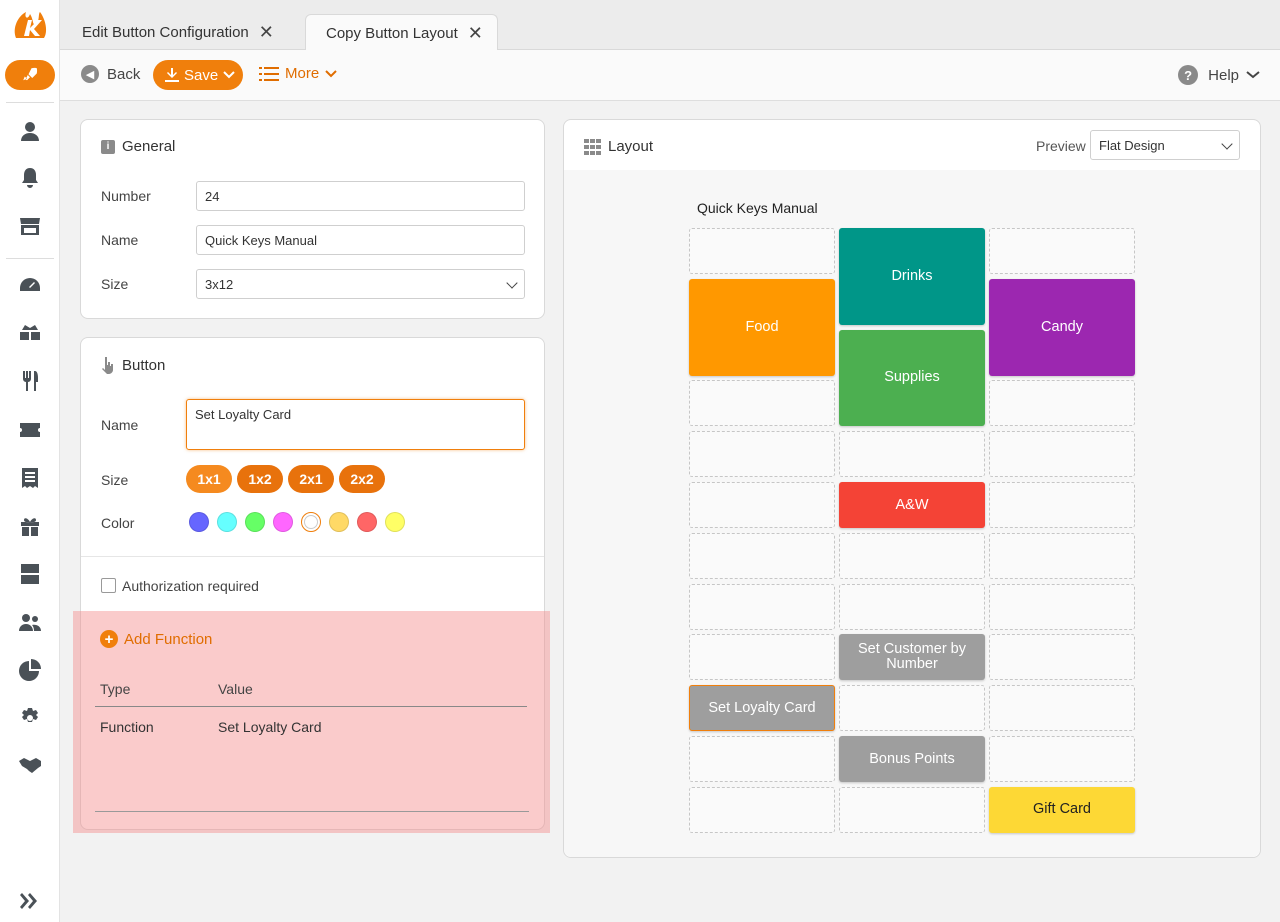 Image resolution: width=1280 pixels, height=922 pixels. What do you see at coordinates (362, 479) in the screenshot?
I see `size-2x2-button: 2x2` at bounding box center [362, 479].